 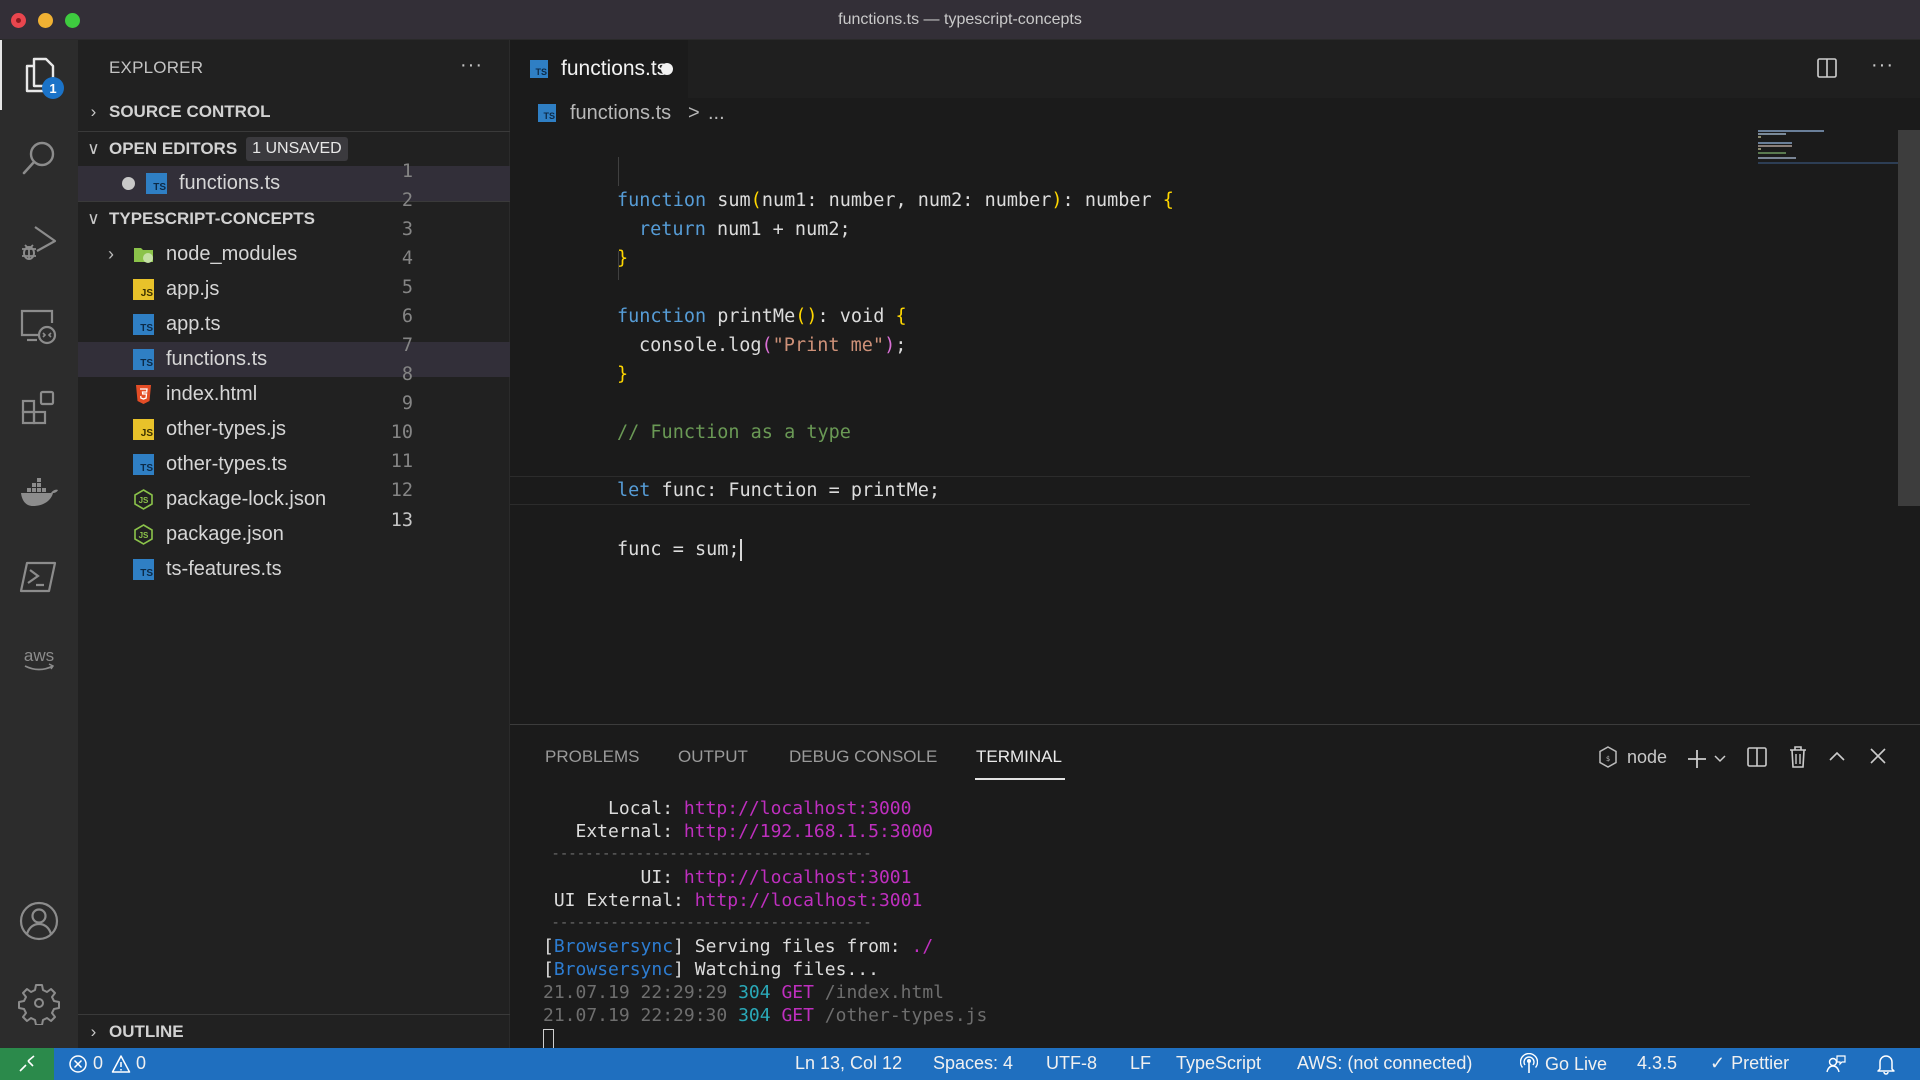 I want to click on tree-file: JS other-types.js, so click(x=294, y=429).